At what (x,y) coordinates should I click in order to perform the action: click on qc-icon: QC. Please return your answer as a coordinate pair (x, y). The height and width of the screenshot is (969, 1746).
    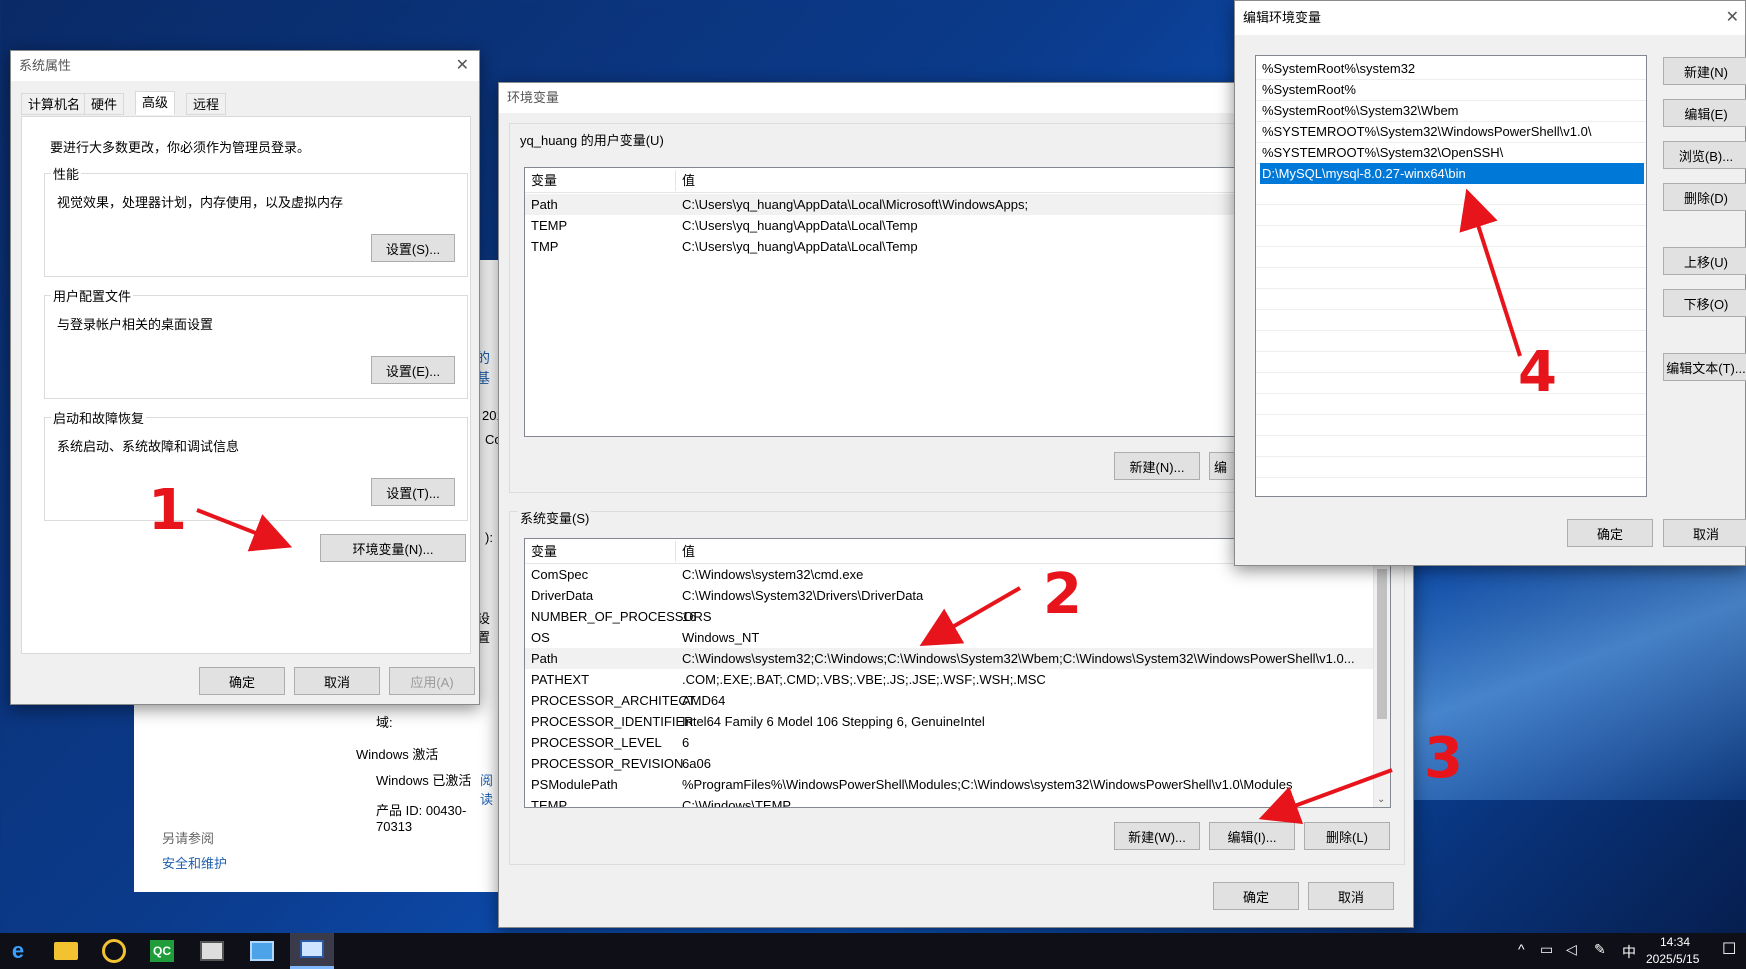
    Looking at the image, I should click on (162, 951).